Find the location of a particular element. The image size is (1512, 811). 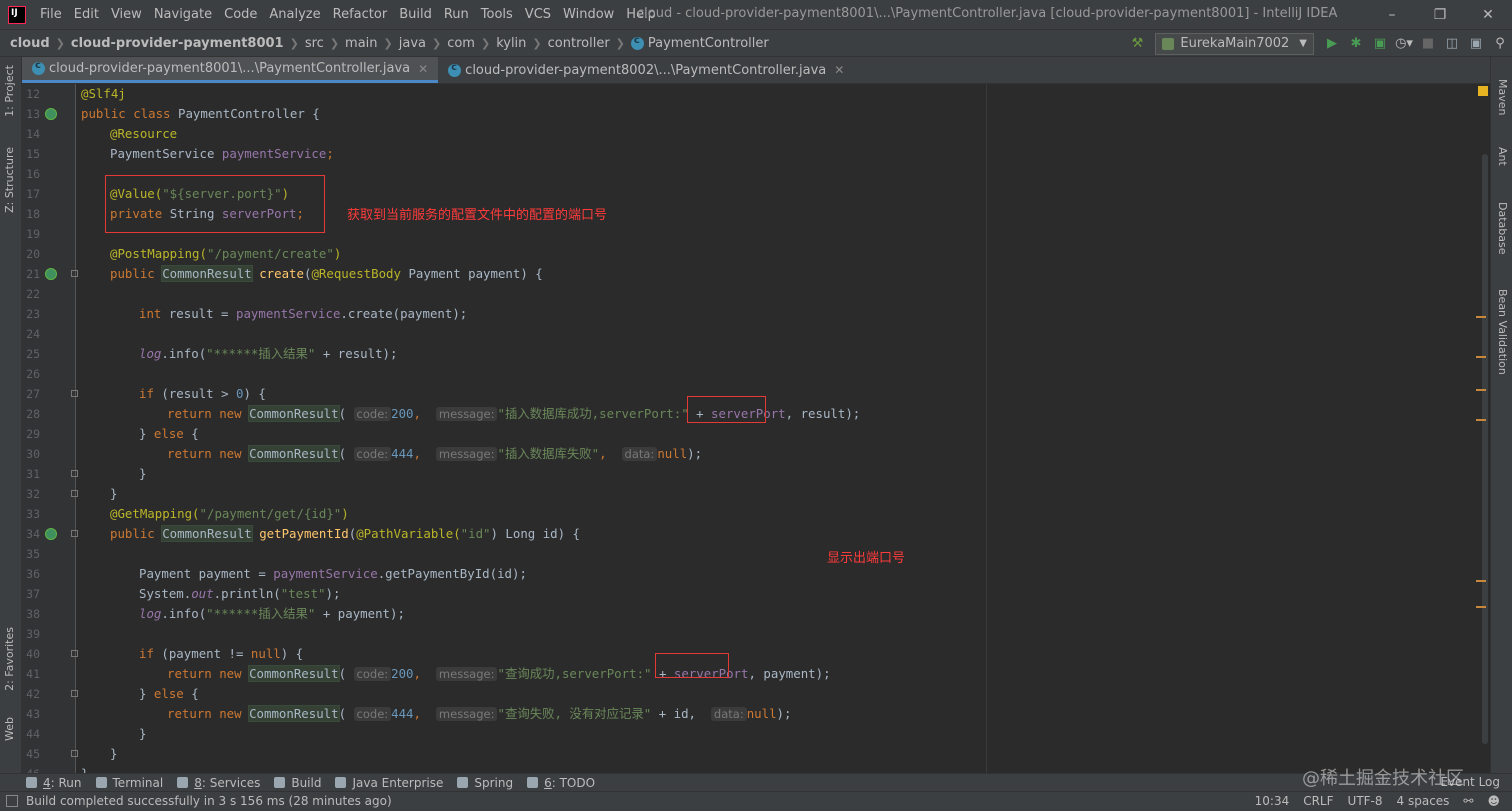

tool-services: 8: Services is located at coordinates (218, 783).